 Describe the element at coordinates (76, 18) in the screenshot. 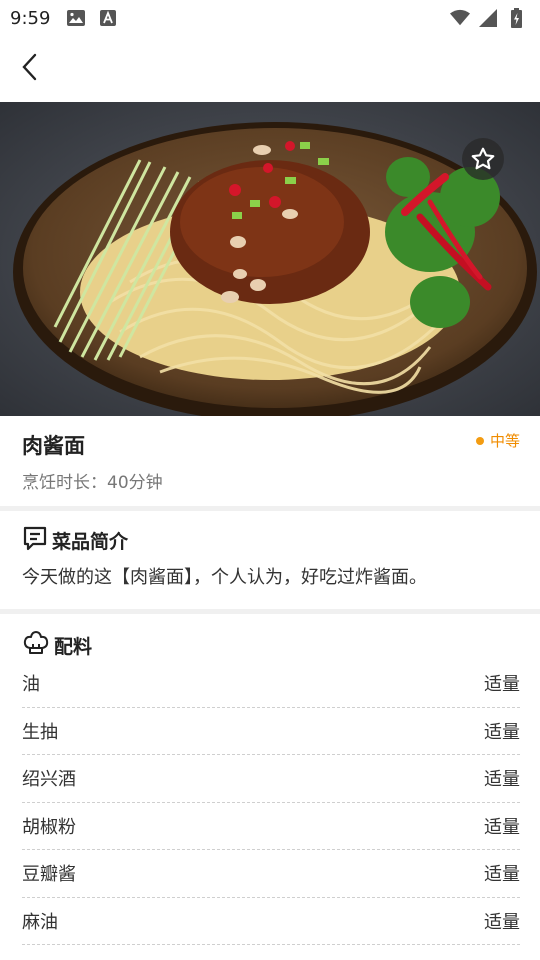

I see `image-notification-icon` at that location.